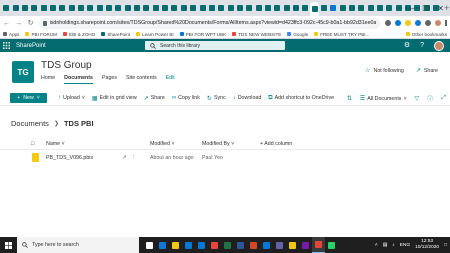 This screenshot has width=450, height=253. Describe the element at coordinates (417, 98) in the screenshot. I see `filter-icon: ▽` at that location.